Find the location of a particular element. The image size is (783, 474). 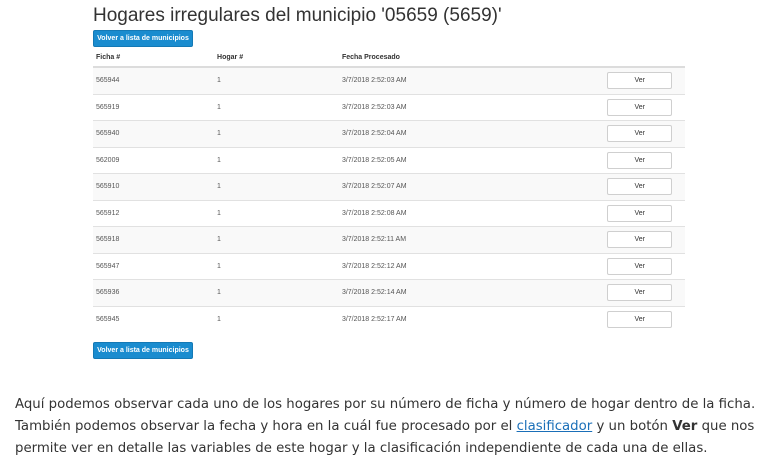

table-row: 565947 1 3/7/2018 2:52:12 AM Ver is located at coordinates (389, 266).